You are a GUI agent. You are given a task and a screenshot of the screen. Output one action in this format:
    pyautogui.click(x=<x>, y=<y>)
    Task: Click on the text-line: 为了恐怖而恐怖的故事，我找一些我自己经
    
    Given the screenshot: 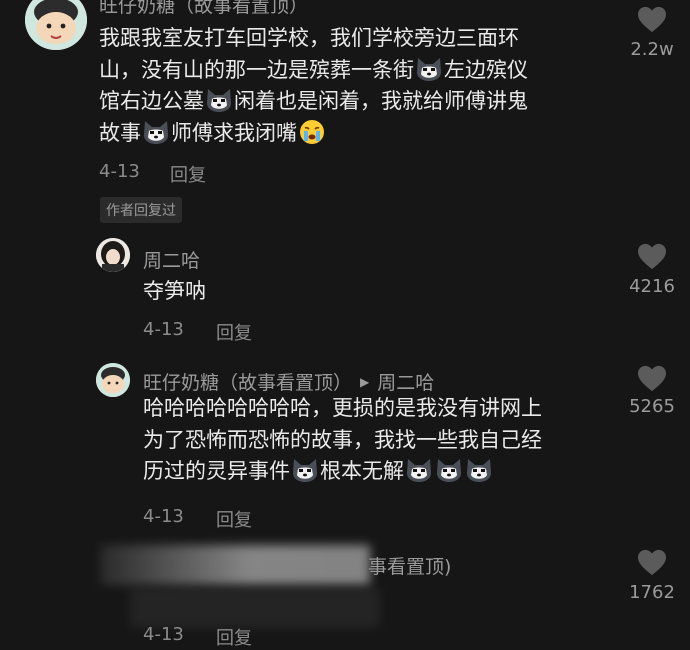 What is the action you would take?
    pyautogui.click(x=342, y=439)
    